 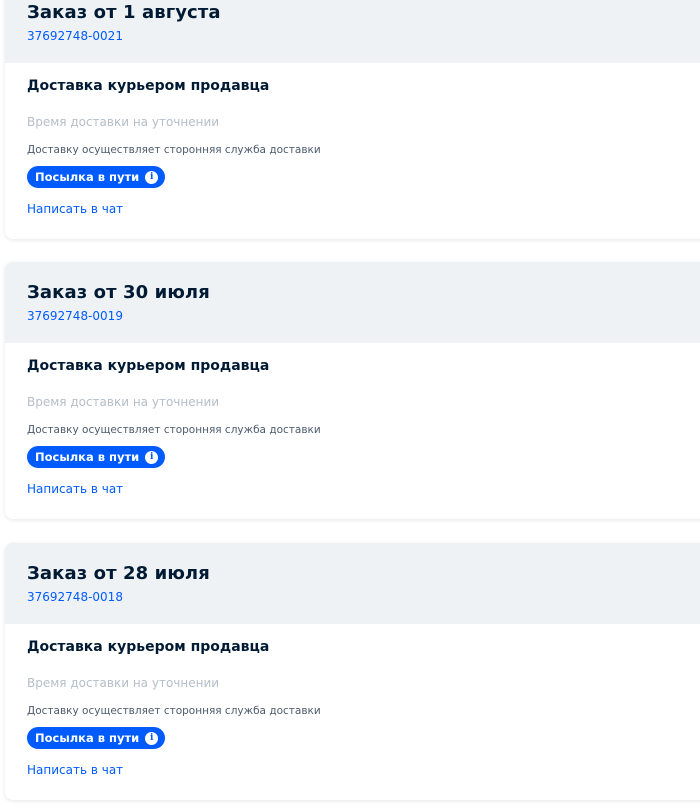 What do you see at coordinates (118, 292) in the screenshot?
I see `order-title: Заказ от 30 июля` at bounding box center [118, 292].